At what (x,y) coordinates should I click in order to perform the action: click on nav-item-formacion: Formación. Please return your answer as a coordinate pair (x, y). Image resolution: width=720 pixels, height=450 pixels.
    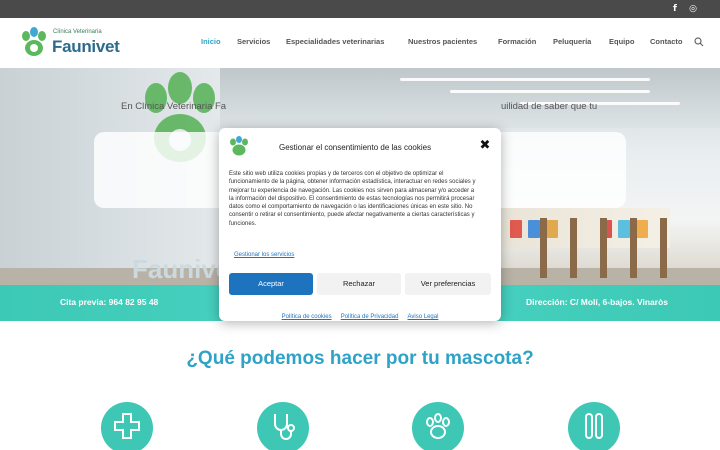
    Looking at the image, I should click on (517, 41).